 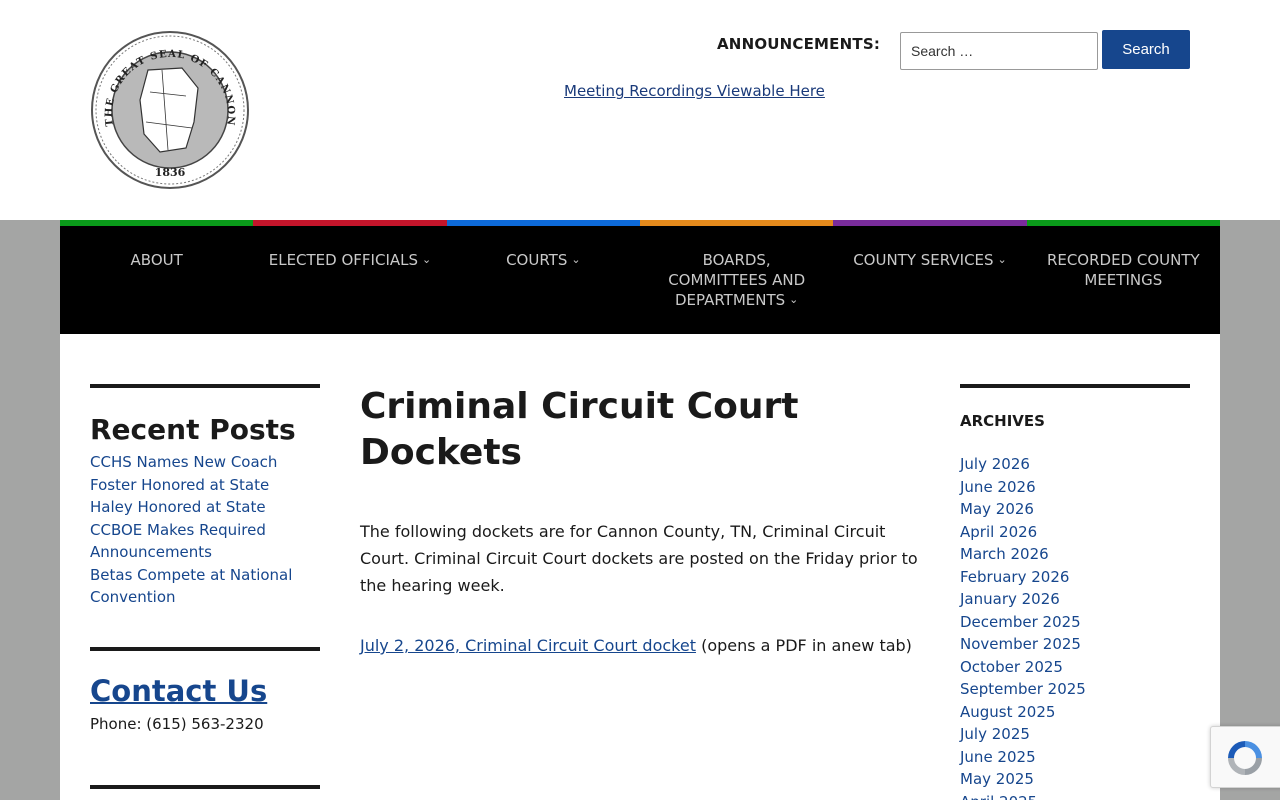 I want to click on nav-label-recorded-meetings: RECORDED COUNTY MEETINGS, so click(x=1123, y=270).